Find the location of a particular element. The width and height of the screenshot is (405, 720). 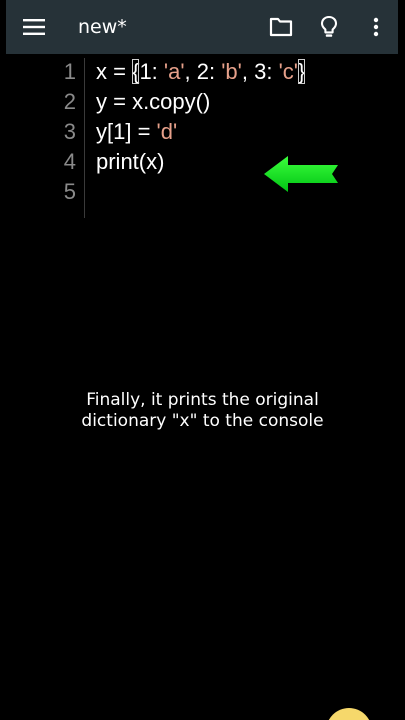

top-toolbar: new* is located at coordinates (202, 27).